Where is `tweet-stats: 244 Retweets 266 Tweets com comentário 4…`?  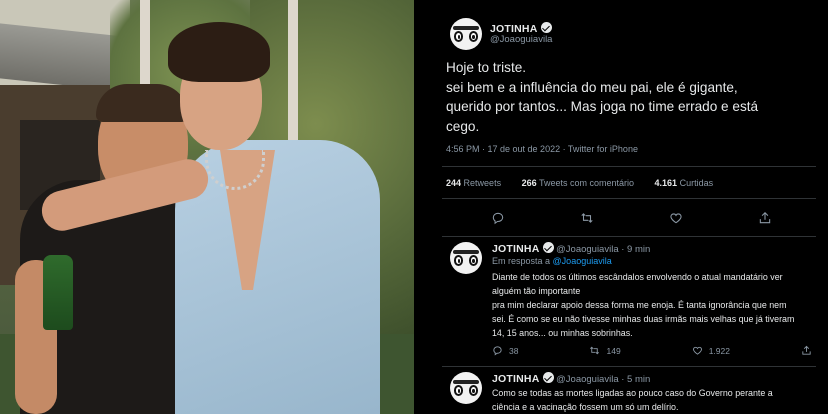 tweet-stats: 244 Retweets 266 Tweets com comentário 4… is located at coordinates (588, 183).